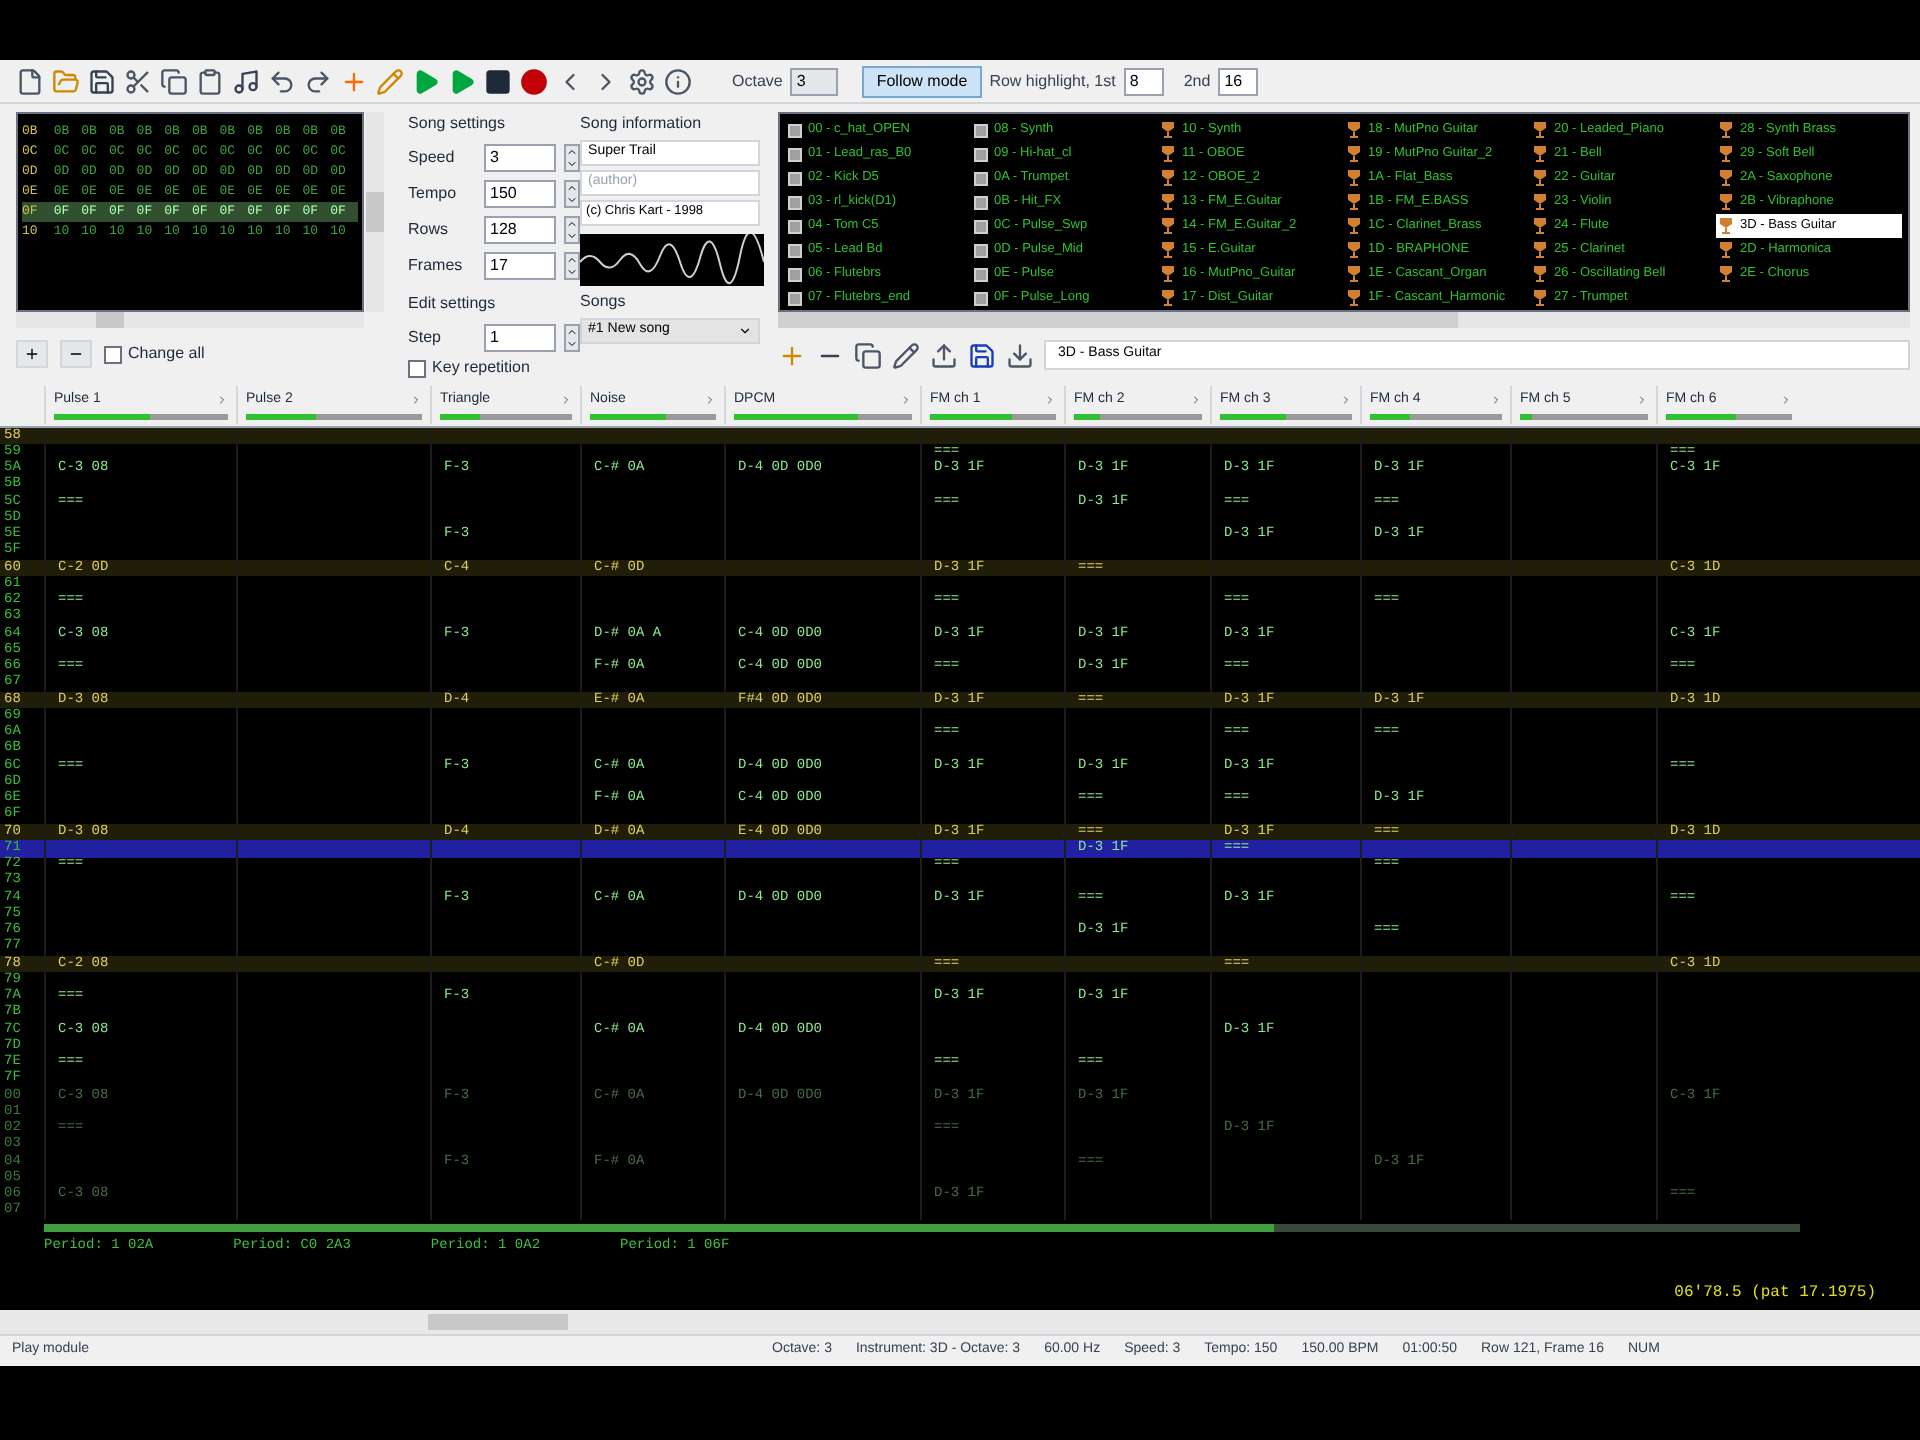 The height and width of the screenshot is (1440, 1920). I want to click on vertical-scrollbar, so click(375, 212).